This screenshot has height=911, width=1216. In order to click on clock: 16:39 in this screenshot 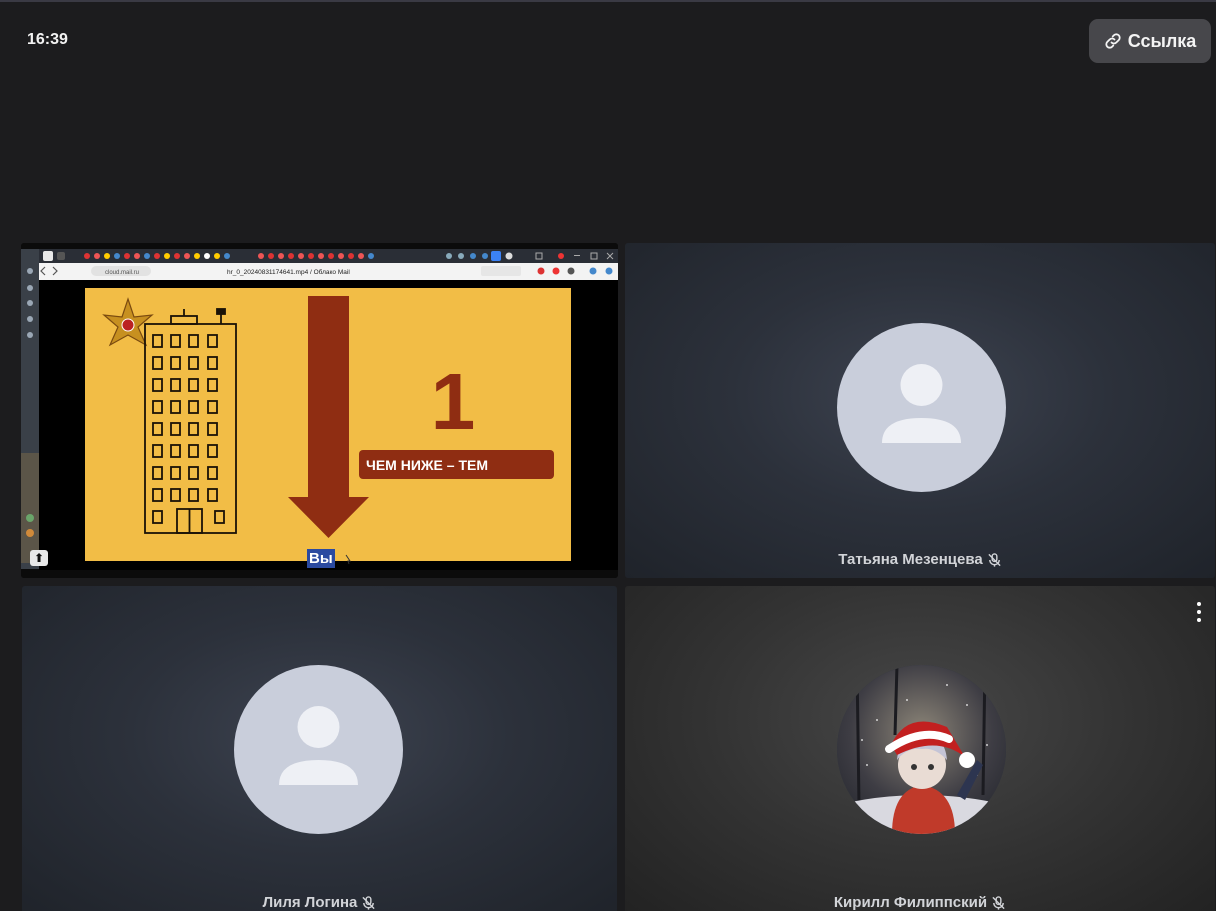, I will do `click(47, 39)`.